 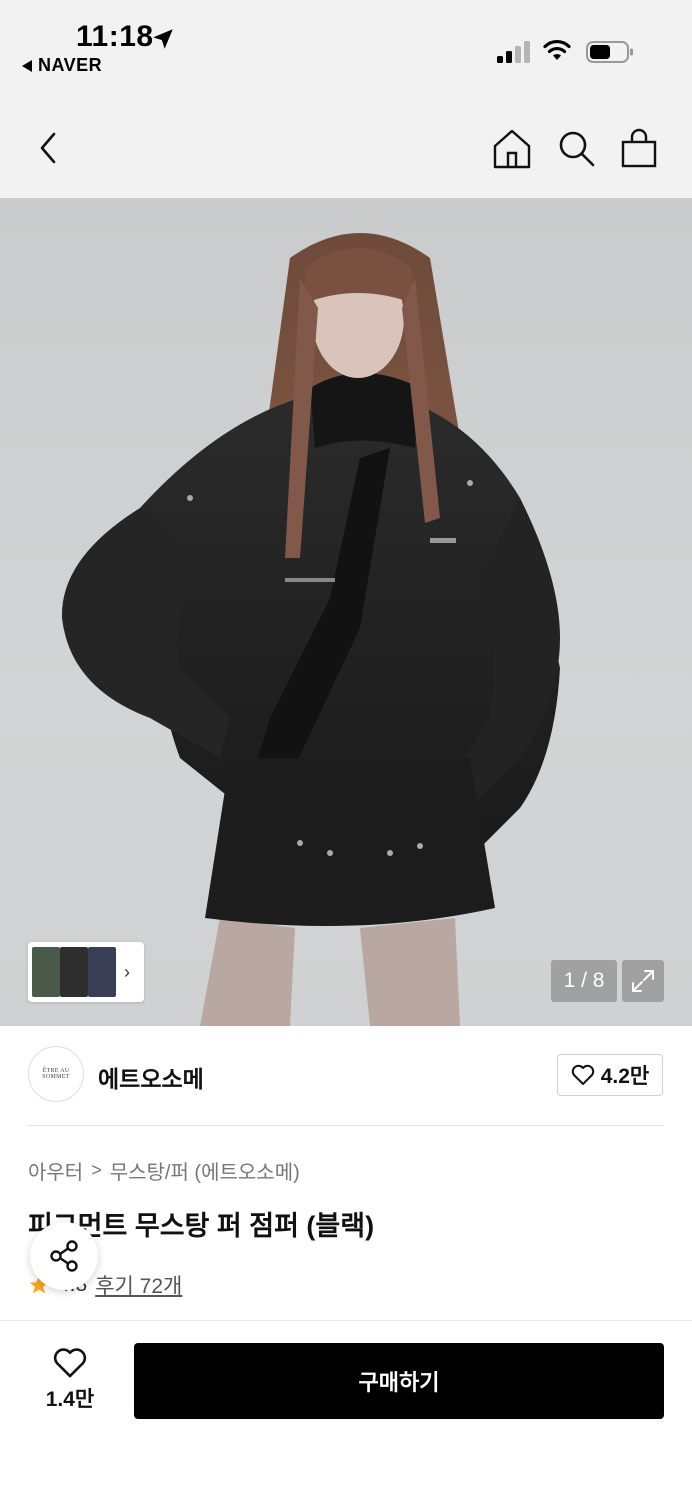 I want to click on battery-icon, so click(x=609, y=52).